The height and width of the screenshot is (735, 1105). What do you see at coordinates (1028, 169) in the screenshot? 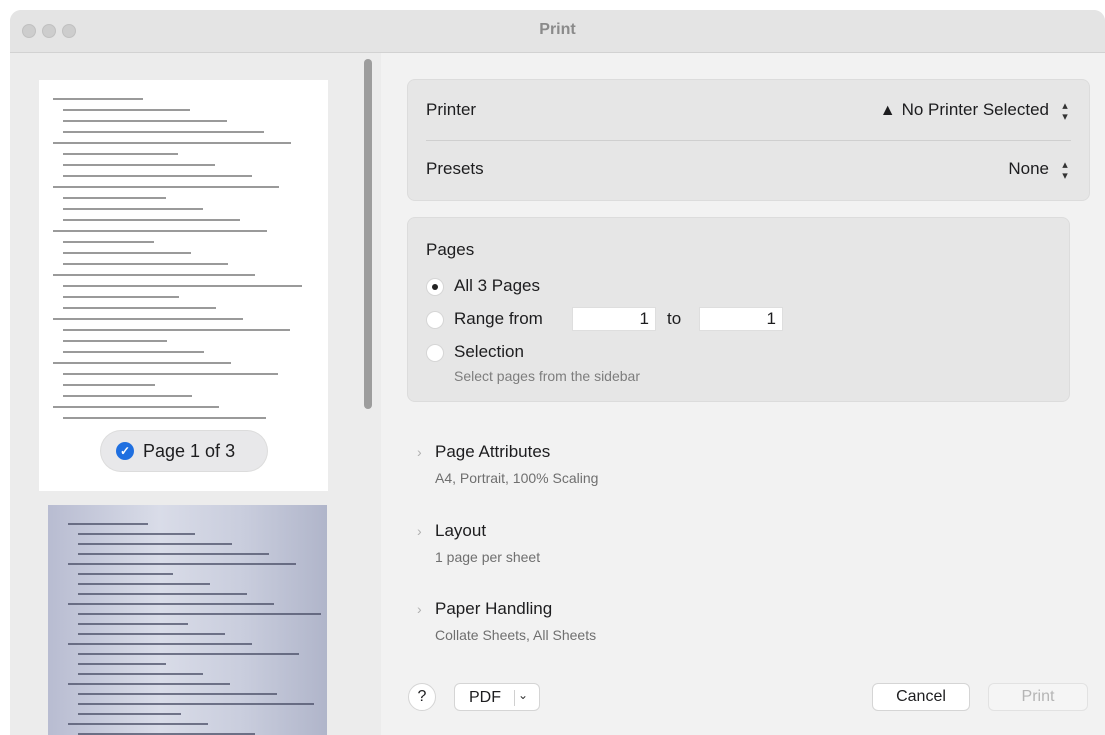
I see `presets-select: None` at bounding box center [1028, 169].